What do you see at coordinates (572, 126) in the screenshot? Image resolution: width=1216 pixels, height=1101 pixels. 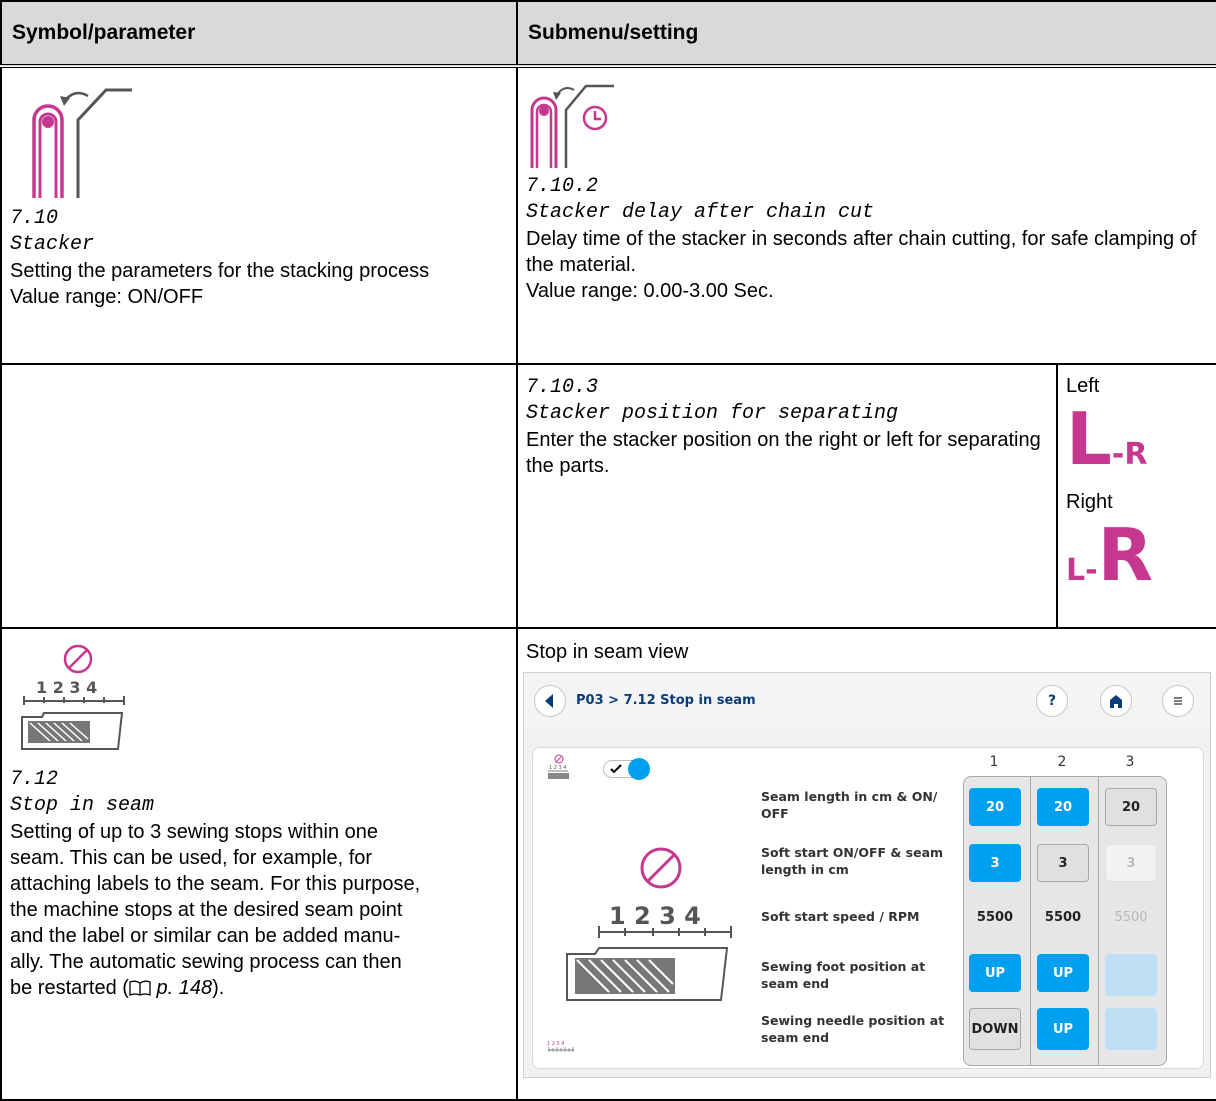 I see `stacker-delay-icon` at bounding box center [572, 126].